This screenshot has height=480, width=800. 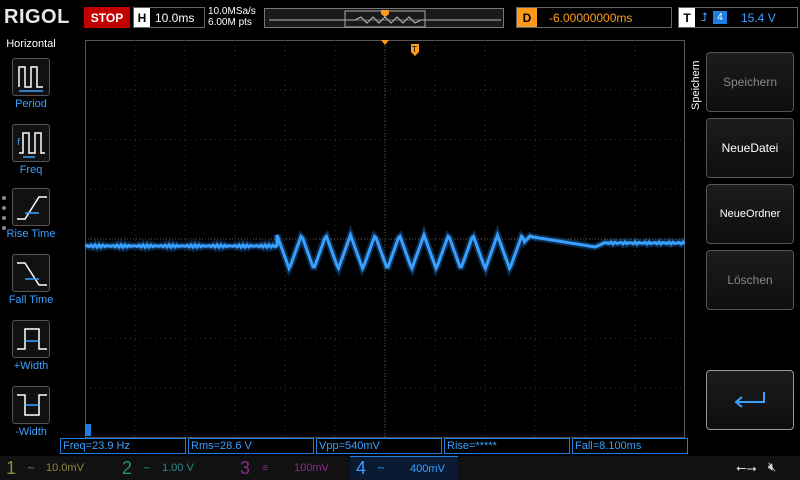 I want to click on channel-4-ground-marker-icon, so click(x=88, y=430).